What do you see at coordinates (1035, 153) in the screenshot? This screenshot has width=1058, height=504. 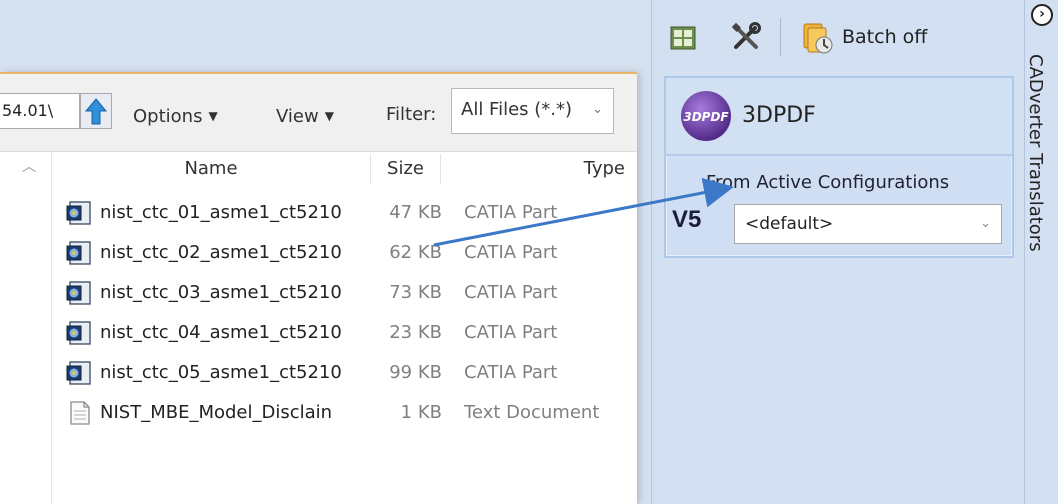 I see `side-panel-title: CADverter Translators` at bounding box center [1035, 153].